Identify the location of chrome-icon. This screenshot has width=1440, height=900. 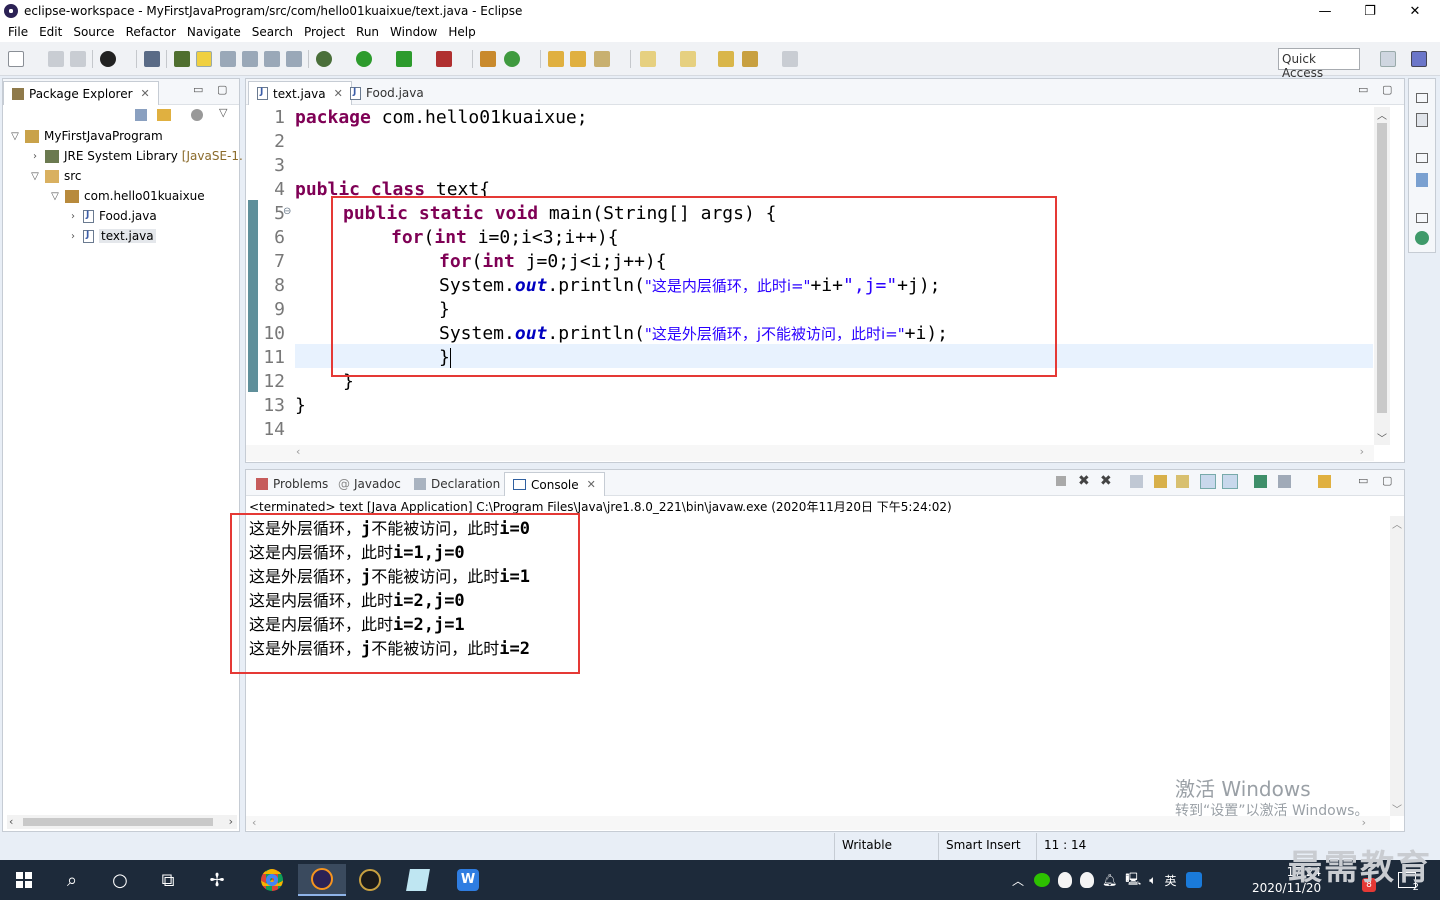
(272, 880).